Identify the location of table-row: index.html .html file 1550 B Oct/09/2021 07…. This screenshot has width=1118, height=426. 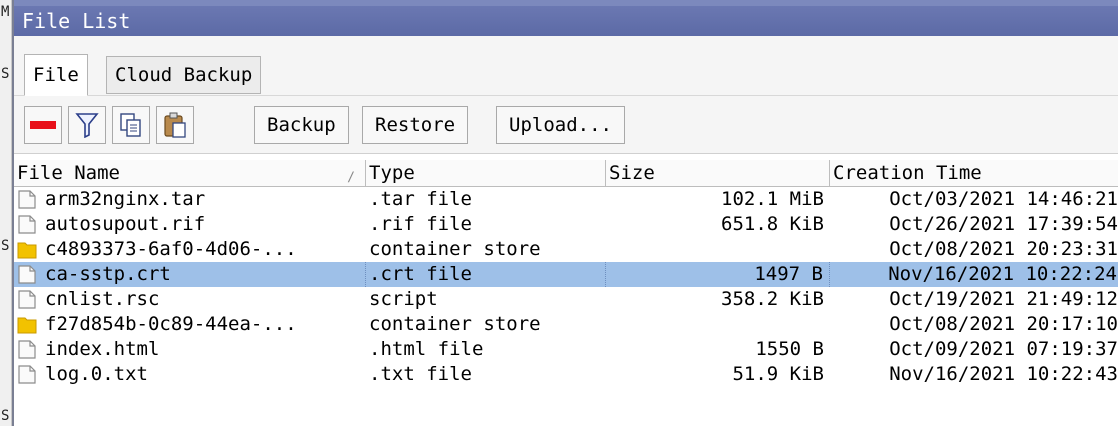
(566, 349).